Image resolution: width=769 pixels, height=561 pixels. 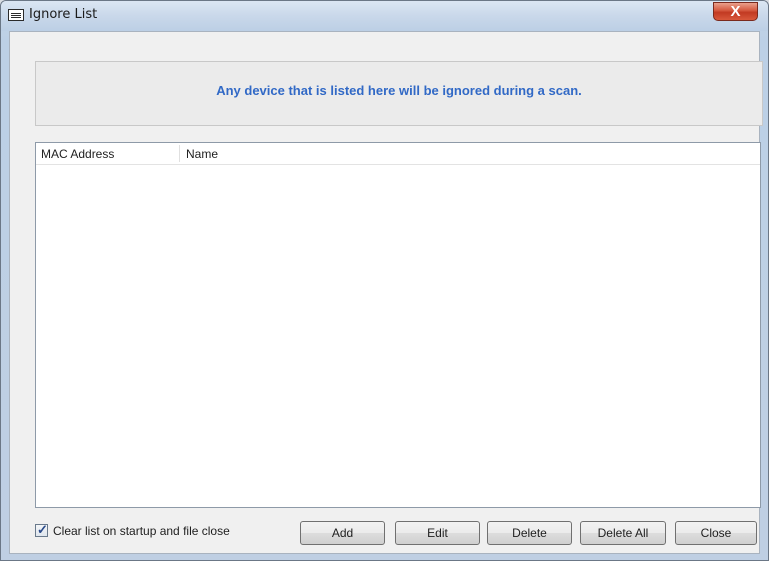 What do you see at coordinates (398, 154) in the screenshot?
I see `list-header: MAC Address Name` at bounding box center [398, 154].